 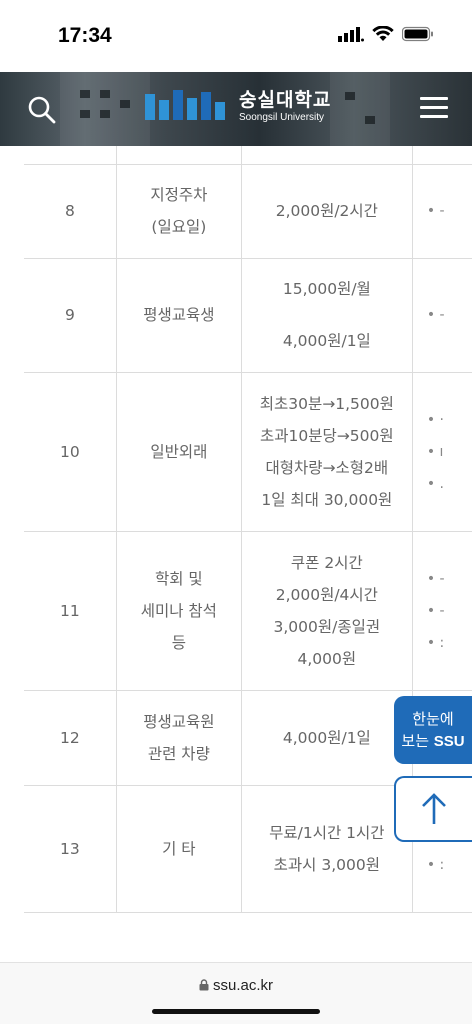 I want to click on site-header: 숭실대학교 Soongsil University, so click(x=236, y=109).